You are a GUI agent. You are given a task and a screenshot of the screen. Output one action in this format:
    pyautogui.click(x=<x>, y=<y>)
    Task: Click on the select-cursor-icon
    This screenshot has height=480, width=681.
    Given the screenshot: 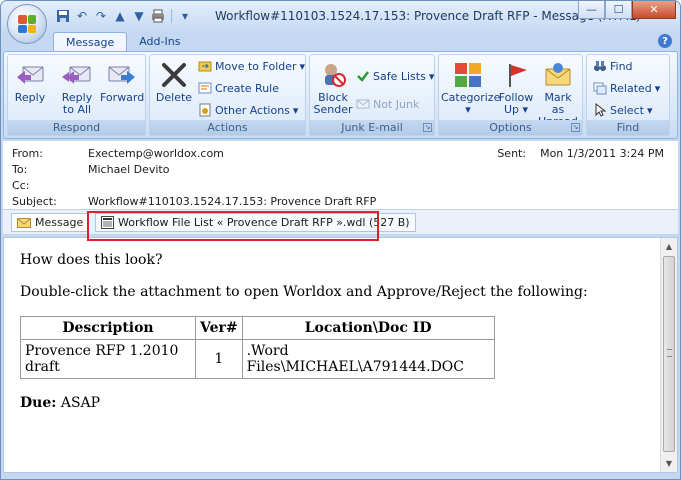 What is the action you would take?
    pyautogui.click(x=601, y=110)
    